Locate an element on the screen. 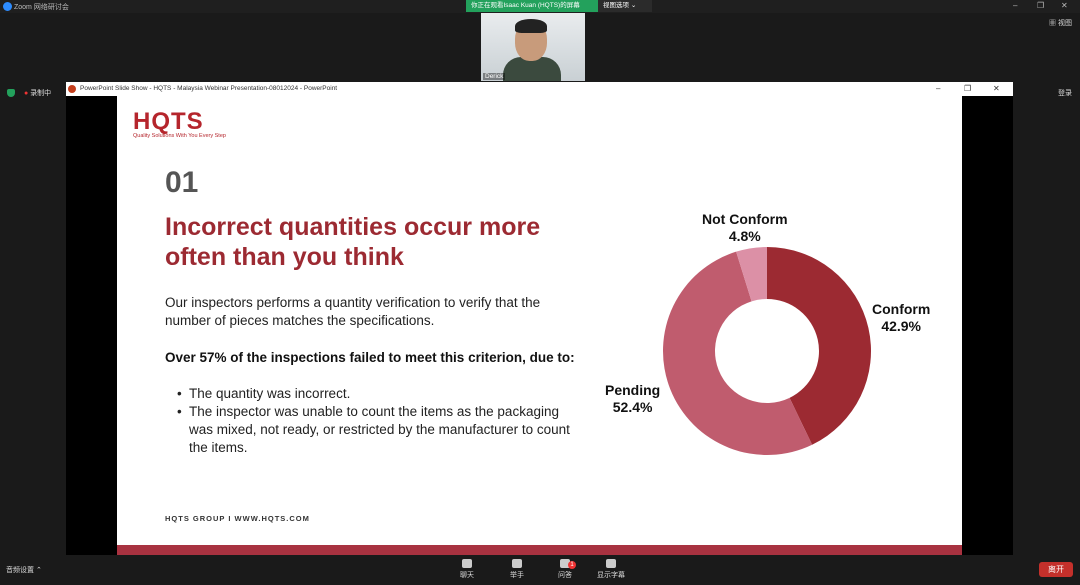  participant-name: Derick is located at coordinates (494, 76).